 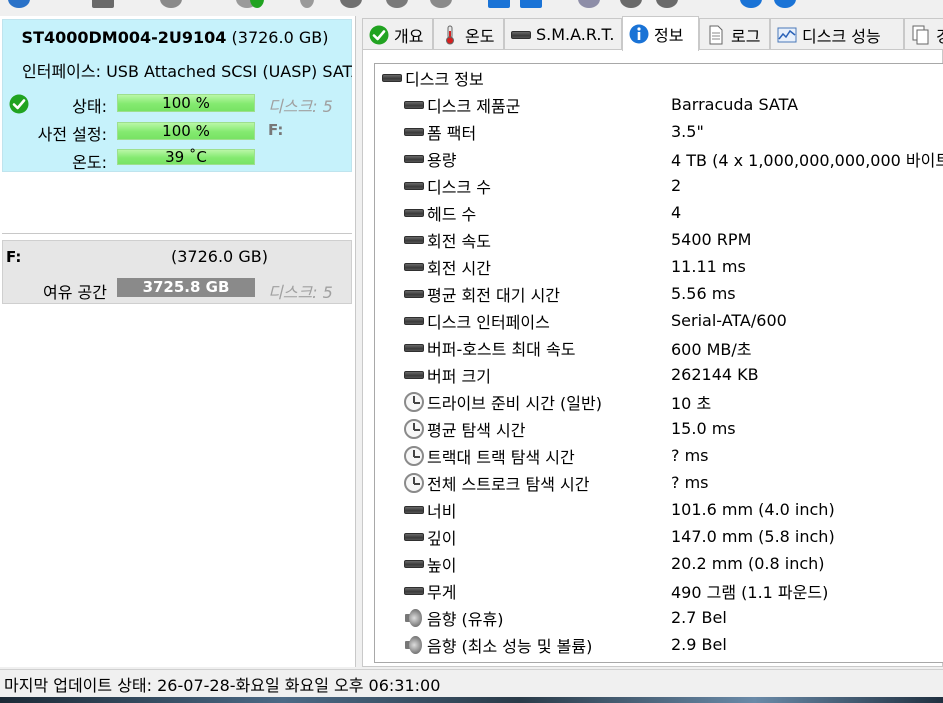 I want to click on property-row: 전체 스트로크 탐색 시간 ? ms, so click(x=673, y=482).